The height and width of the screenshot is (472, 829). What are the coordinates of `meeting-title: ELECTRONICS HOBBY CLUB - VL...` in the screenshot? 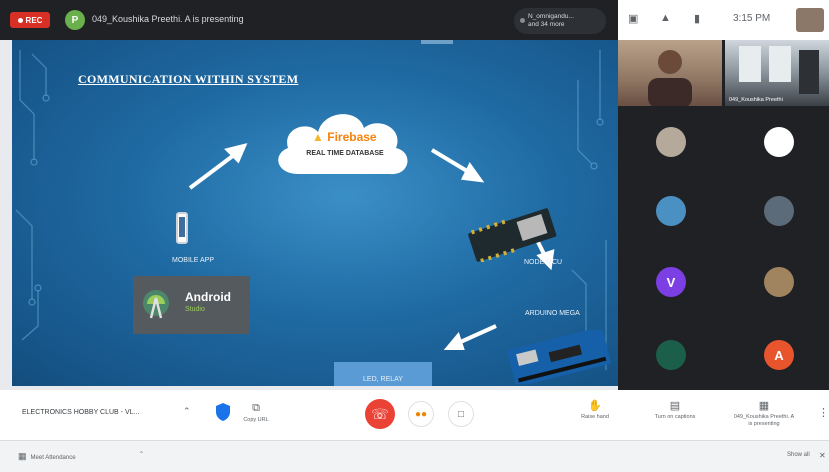 It's located at (80, 412).